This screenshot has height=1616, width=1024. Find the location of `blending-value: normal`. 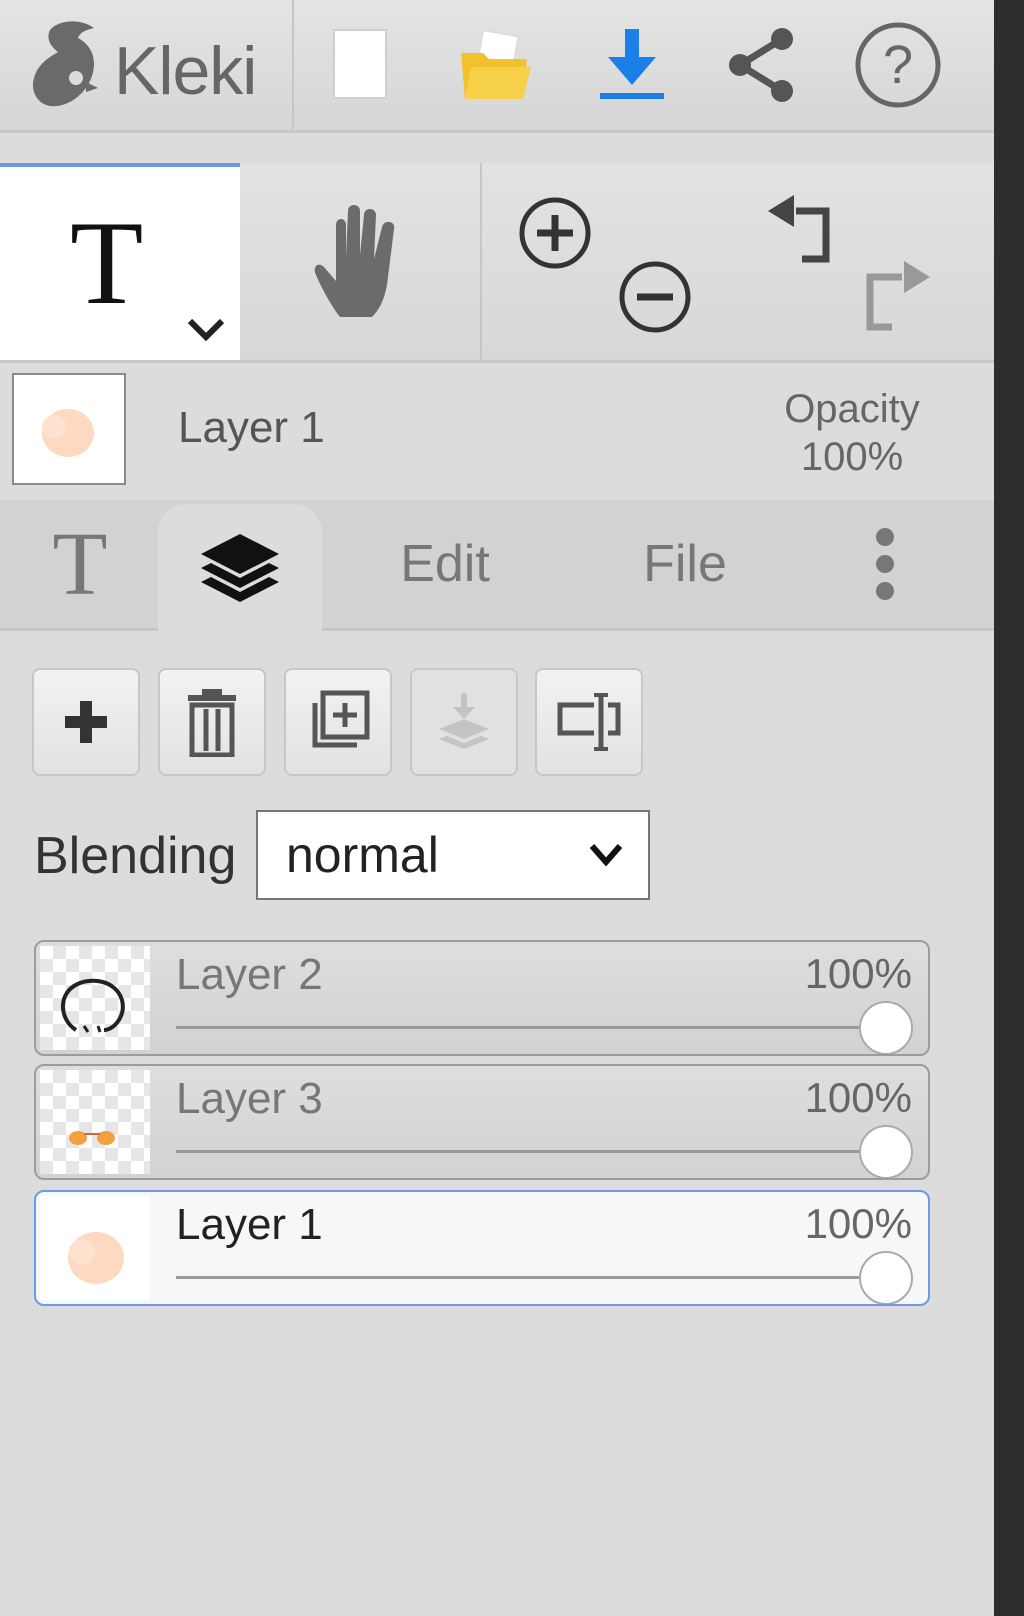

blending-value: normal is located at coordinates (362, 855).